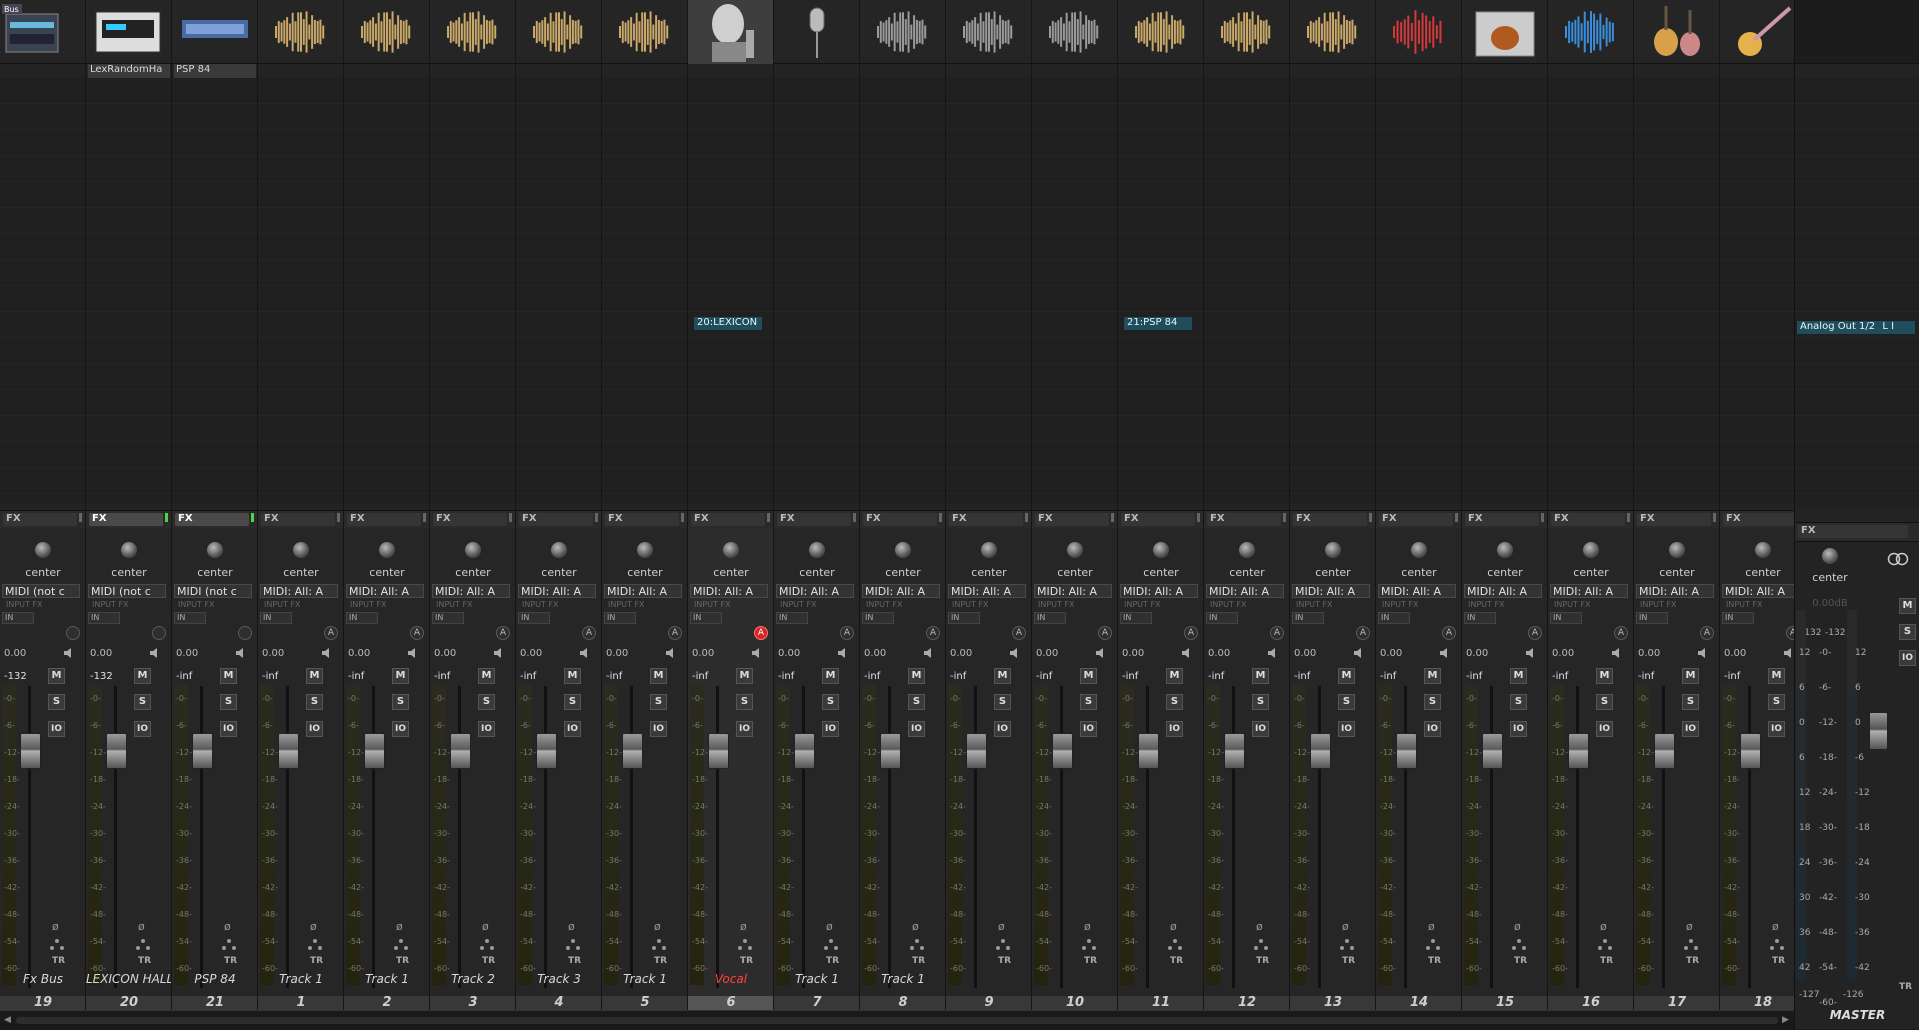  I want to click on track-number: 4, so click(558, 1003).